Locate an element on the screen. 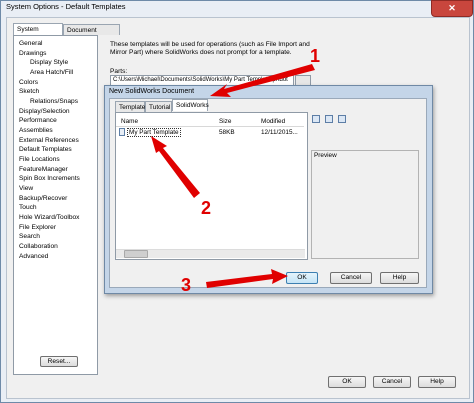  annotation-number-1: 1 is located at coordinates (315, 56).